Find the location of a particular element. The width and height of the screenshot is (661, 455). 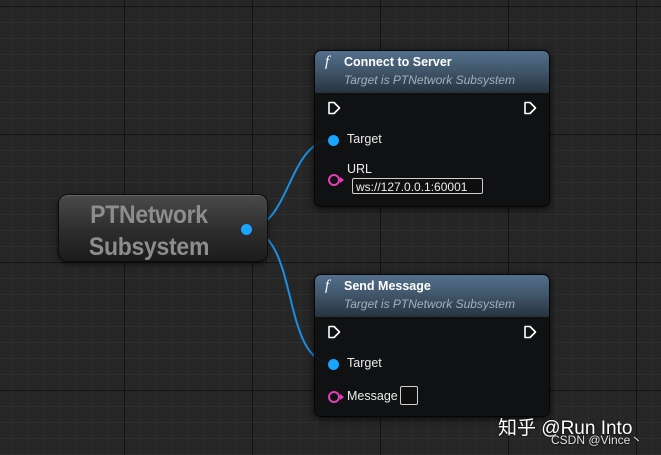

csdn-watermark: CSDN @Vince丶 is located at coordinates (597, 440).